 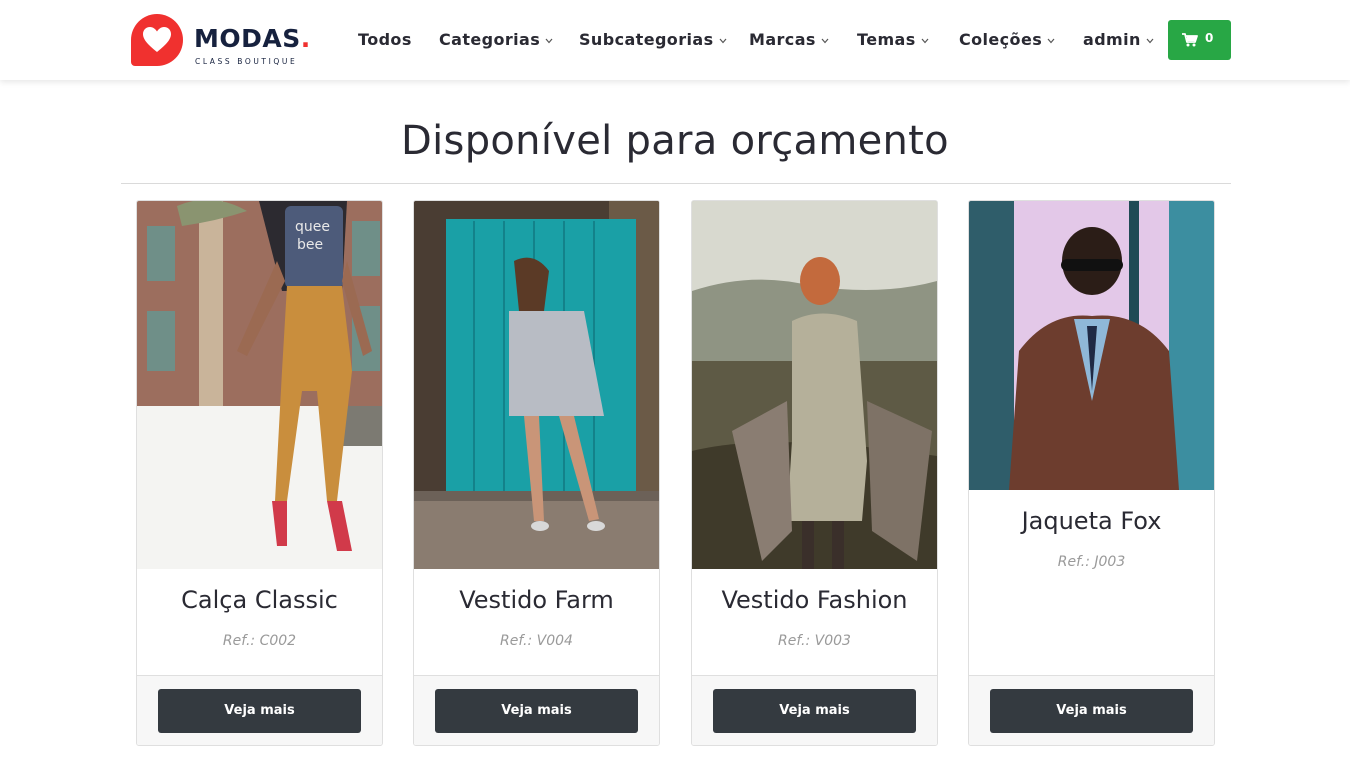 I want to click on nav-item-categorias: Categorias, so click(x=496, y=40).